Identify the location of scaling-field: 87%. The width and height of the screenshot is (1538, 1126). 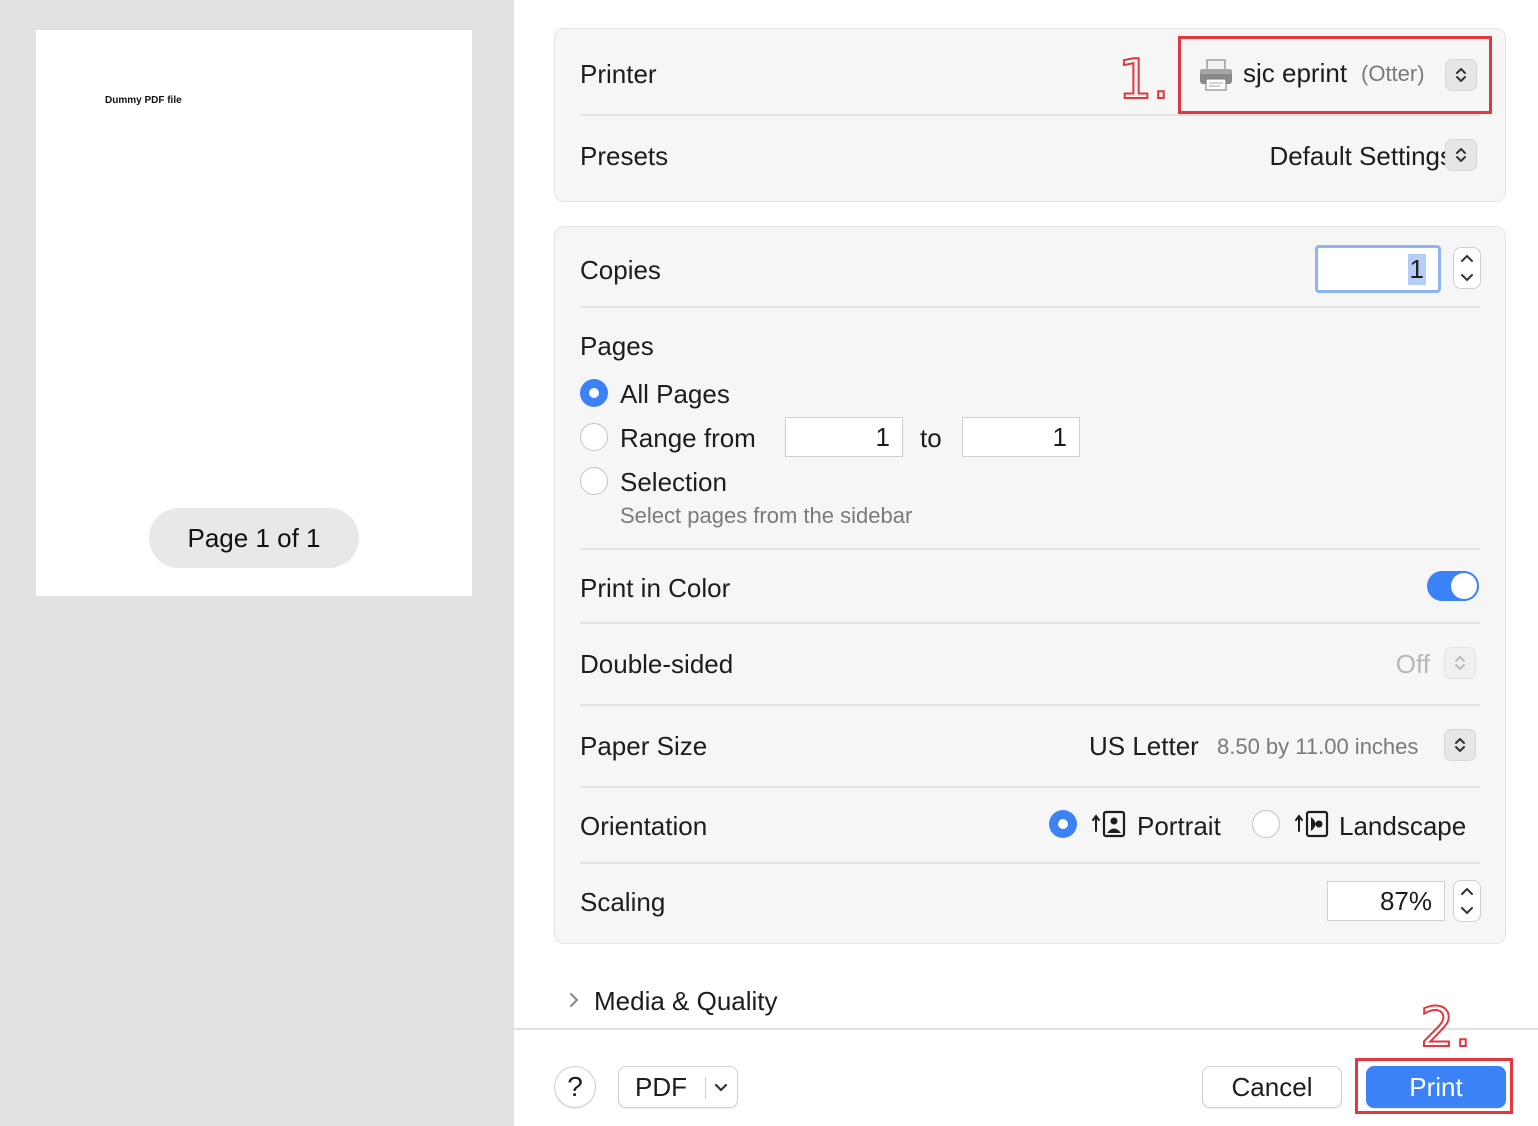
(1386, 901).